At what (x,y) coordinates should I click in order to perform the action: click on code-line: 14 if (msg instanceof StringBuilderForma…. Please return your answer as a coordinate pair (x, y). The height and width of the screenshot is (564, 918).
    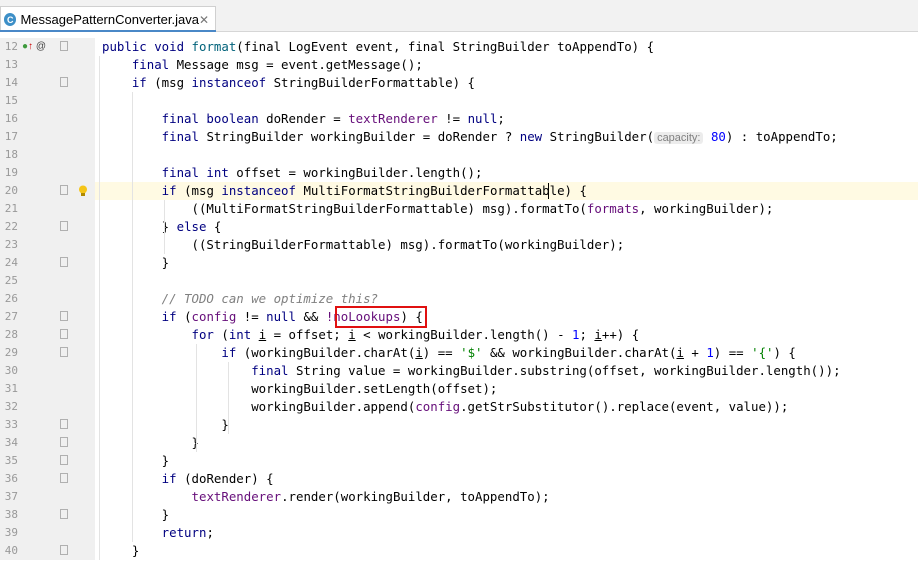
    Looking at the image, I should click on (459, 83).